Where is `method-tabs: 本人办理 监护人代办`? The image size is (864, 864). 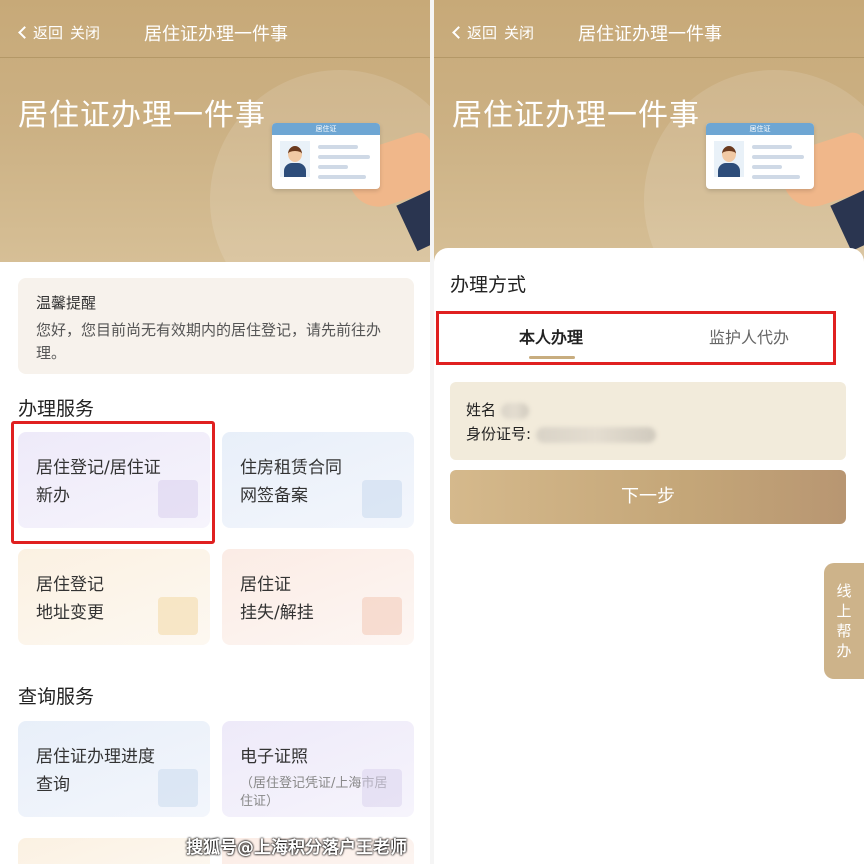 method-tabs: 本人办理 监护人代办 is located at coordinates (636, 338).